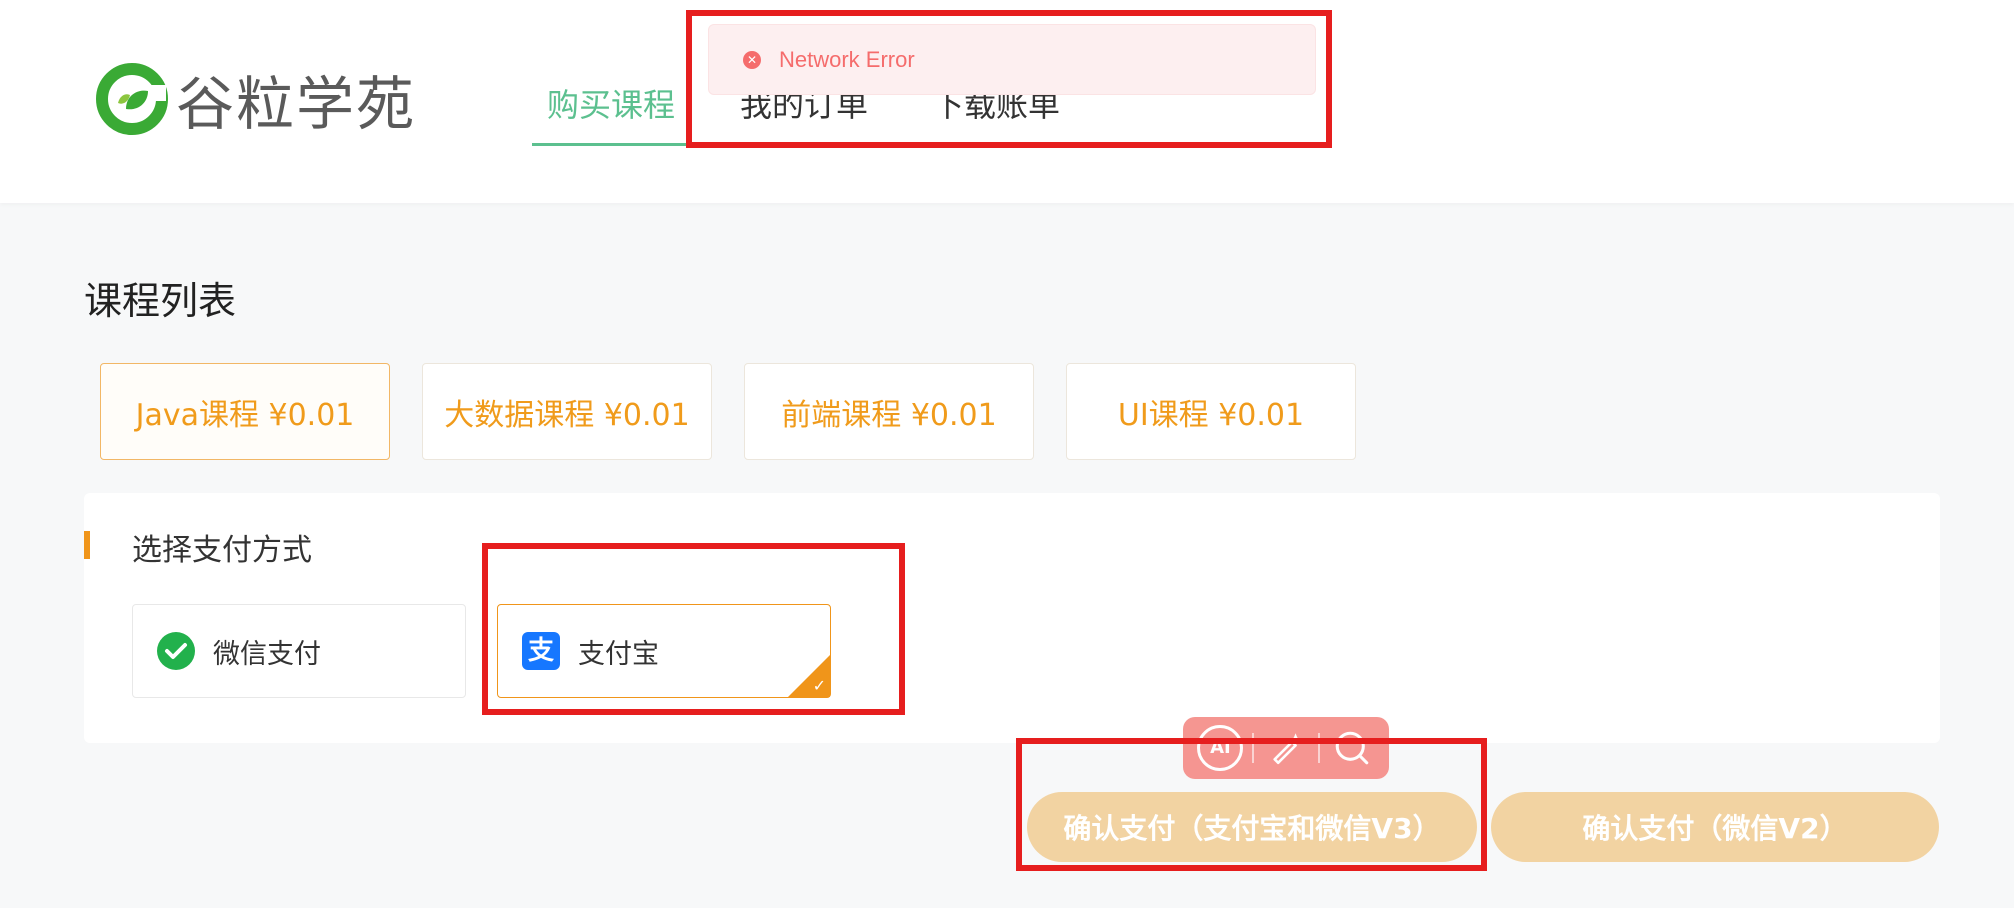 This screenshot has height=908, width=2014. Describe the element at coordinates (222, 550) in the screenshot. I see `payment-method-title: 选择支付方式` at that location.